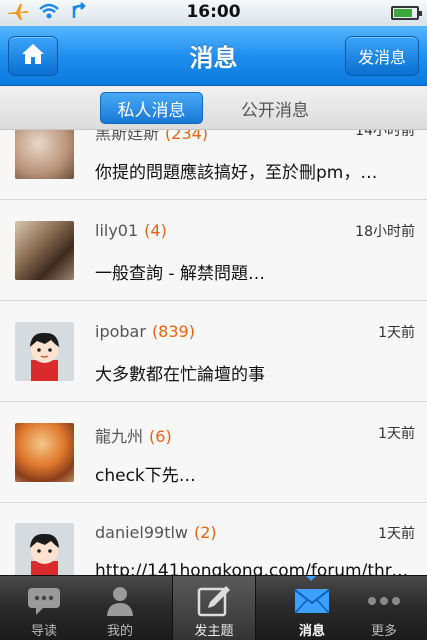 The image size is (427, 640). I want to click on message-time: 14小时前, so click(385, 134).